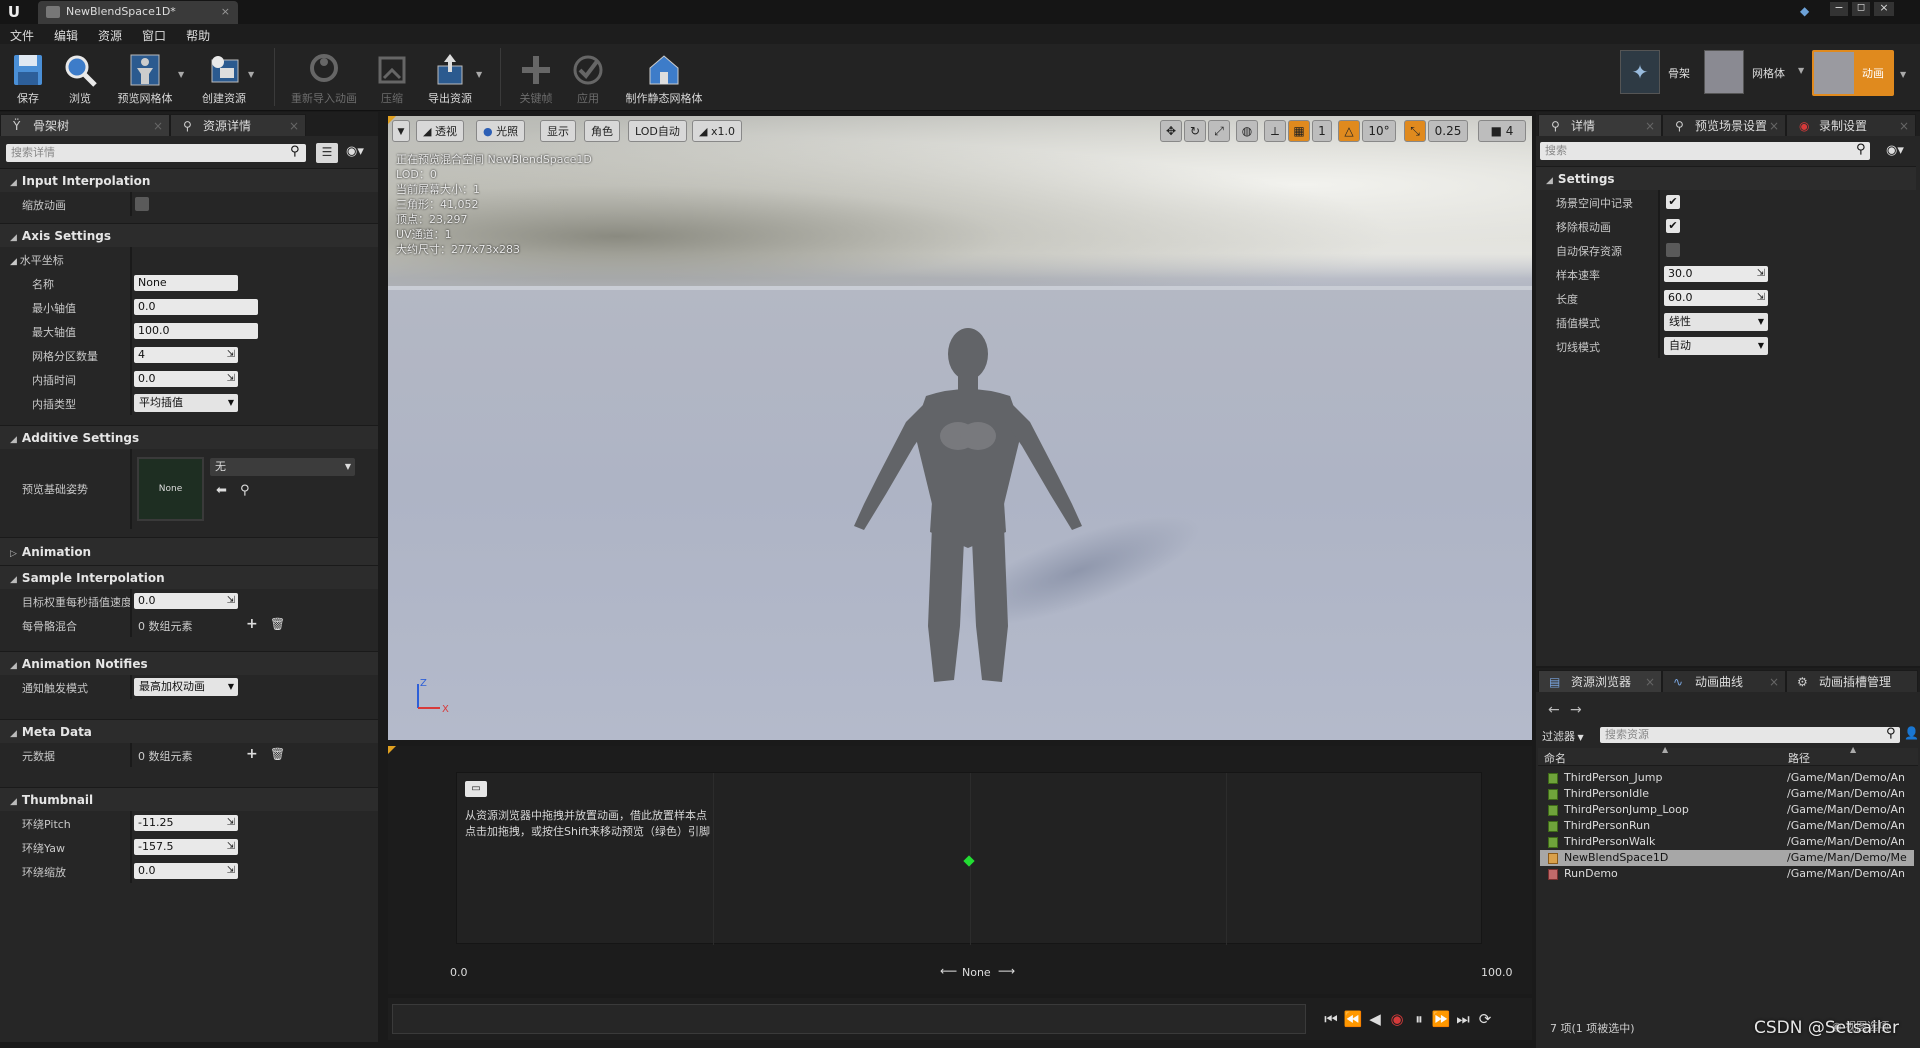  What do you see at coordinates (1448, 131) in the screenshot?
I see `scale-snap-value: 0.25` at bounding box center [1448, 131].